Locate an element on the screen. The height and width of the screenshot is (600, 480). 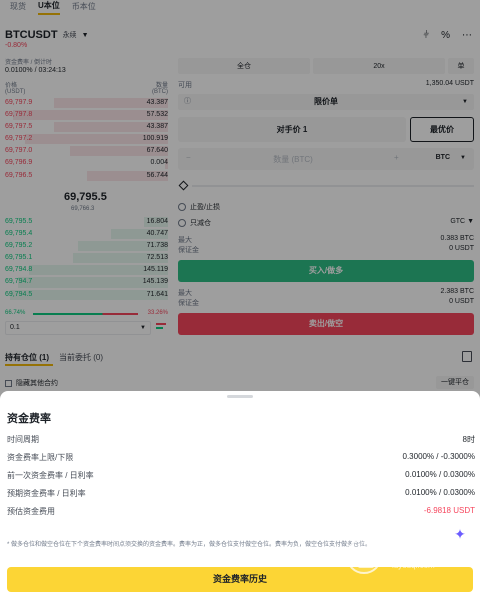
row-label: 时间周期 is located at coordinates (23, 439).